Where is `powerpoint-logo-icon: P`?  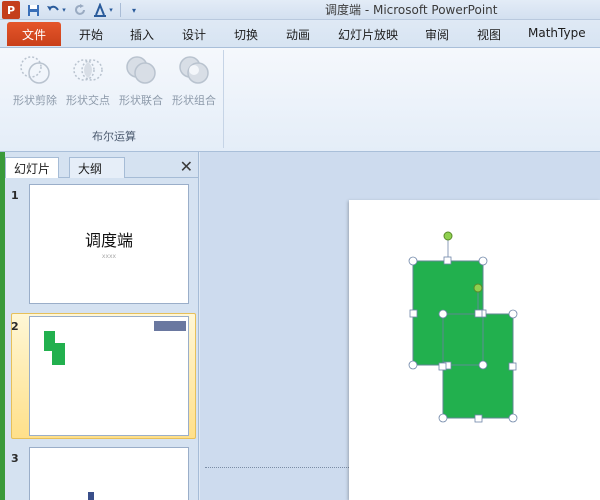 powerpoint-logo-icon: P is located at coordinates (11, 10).